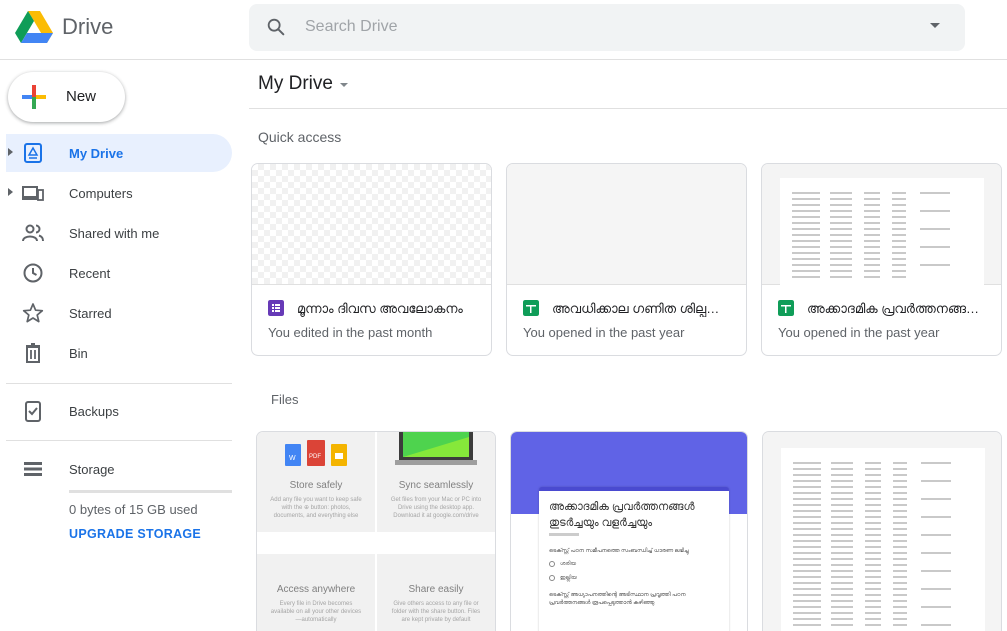  What do you see at coordinates (295, 84) in the screenshot?
I see `page-title: My Drive` at bounding box center [295, 84].